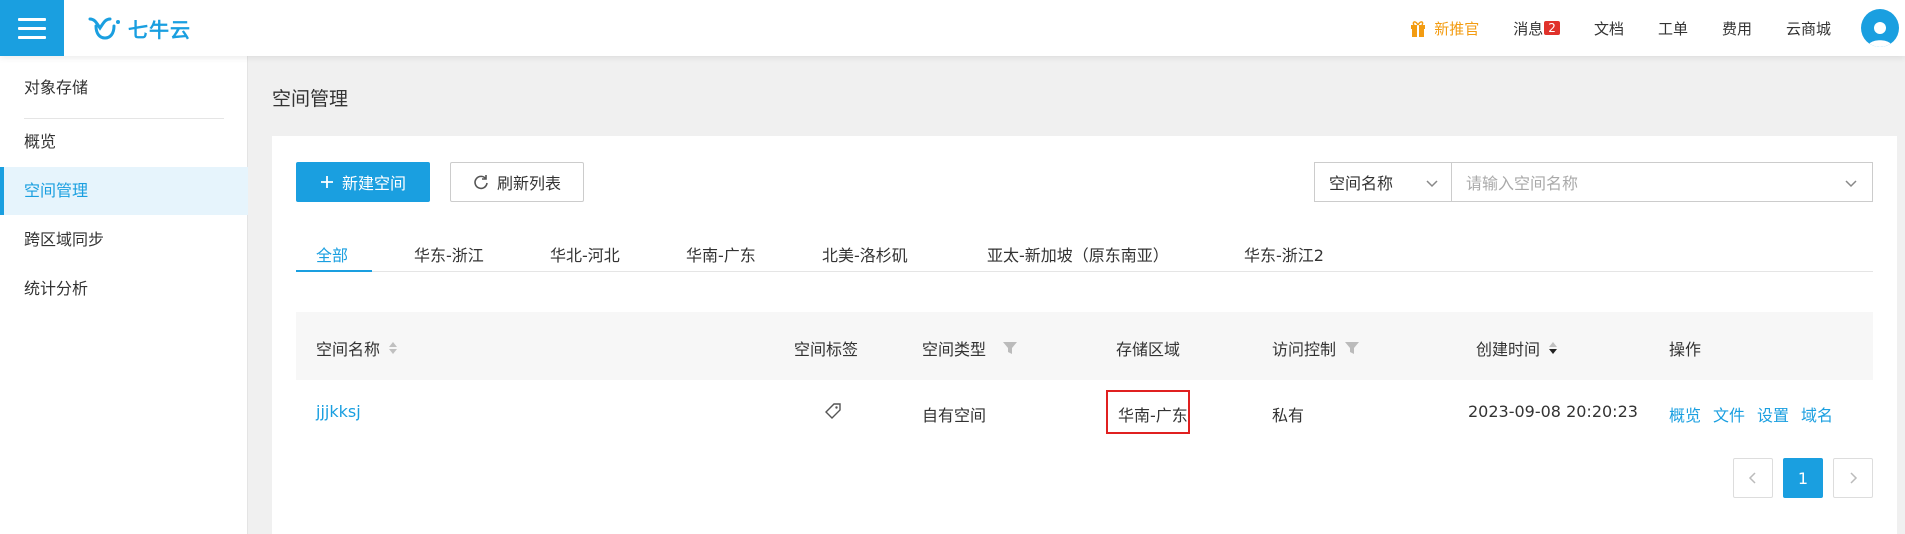 The width and height of the screenshot is (1905, 534). I want to click on hamburger-menu-button, so click(32, 28).